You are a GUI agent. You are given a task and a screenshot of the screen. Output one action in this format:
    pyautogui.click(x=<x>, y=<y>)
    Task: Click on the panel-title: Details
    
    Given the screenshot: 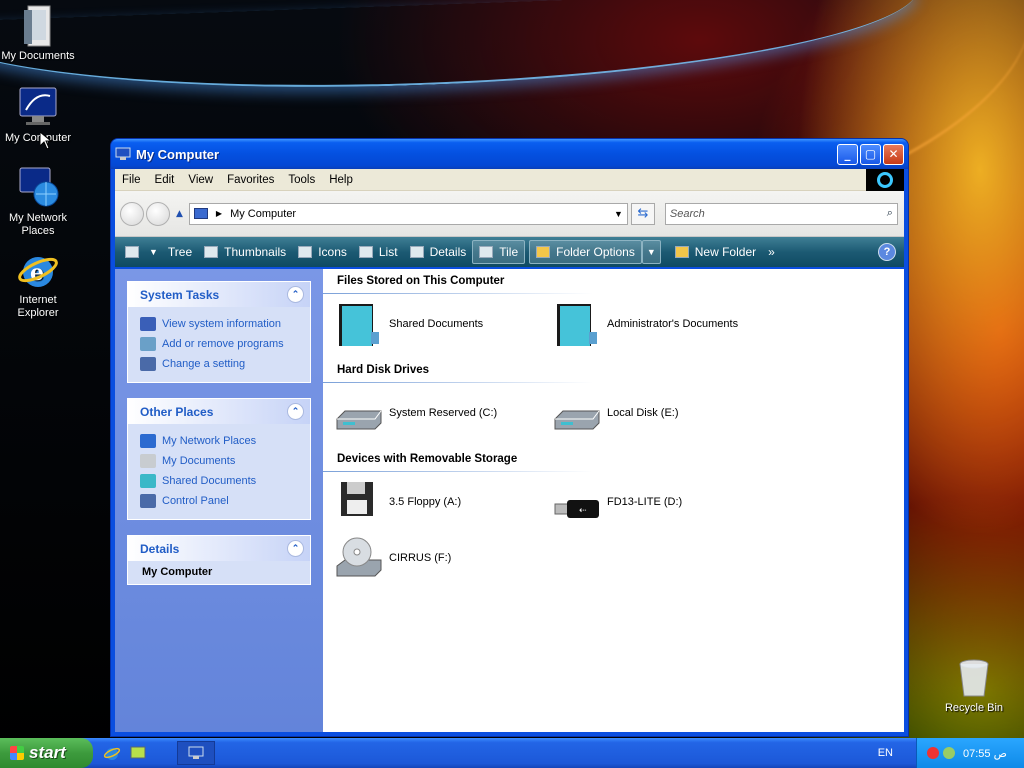 What is the action you would take?
    pyautogui.click(x=160, y=548)
    